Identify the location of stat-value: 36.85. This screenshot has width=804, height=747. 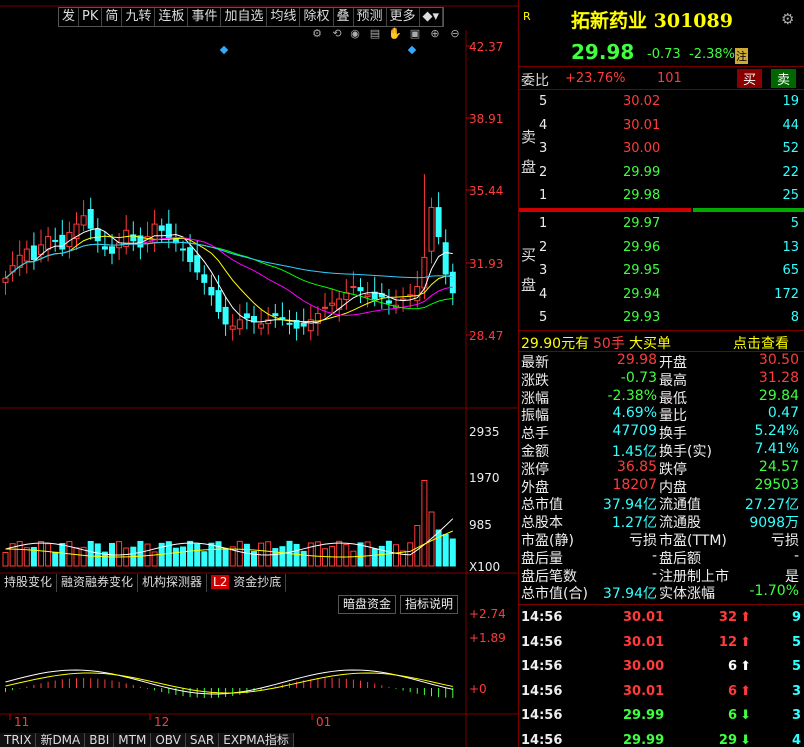
(636, 466).